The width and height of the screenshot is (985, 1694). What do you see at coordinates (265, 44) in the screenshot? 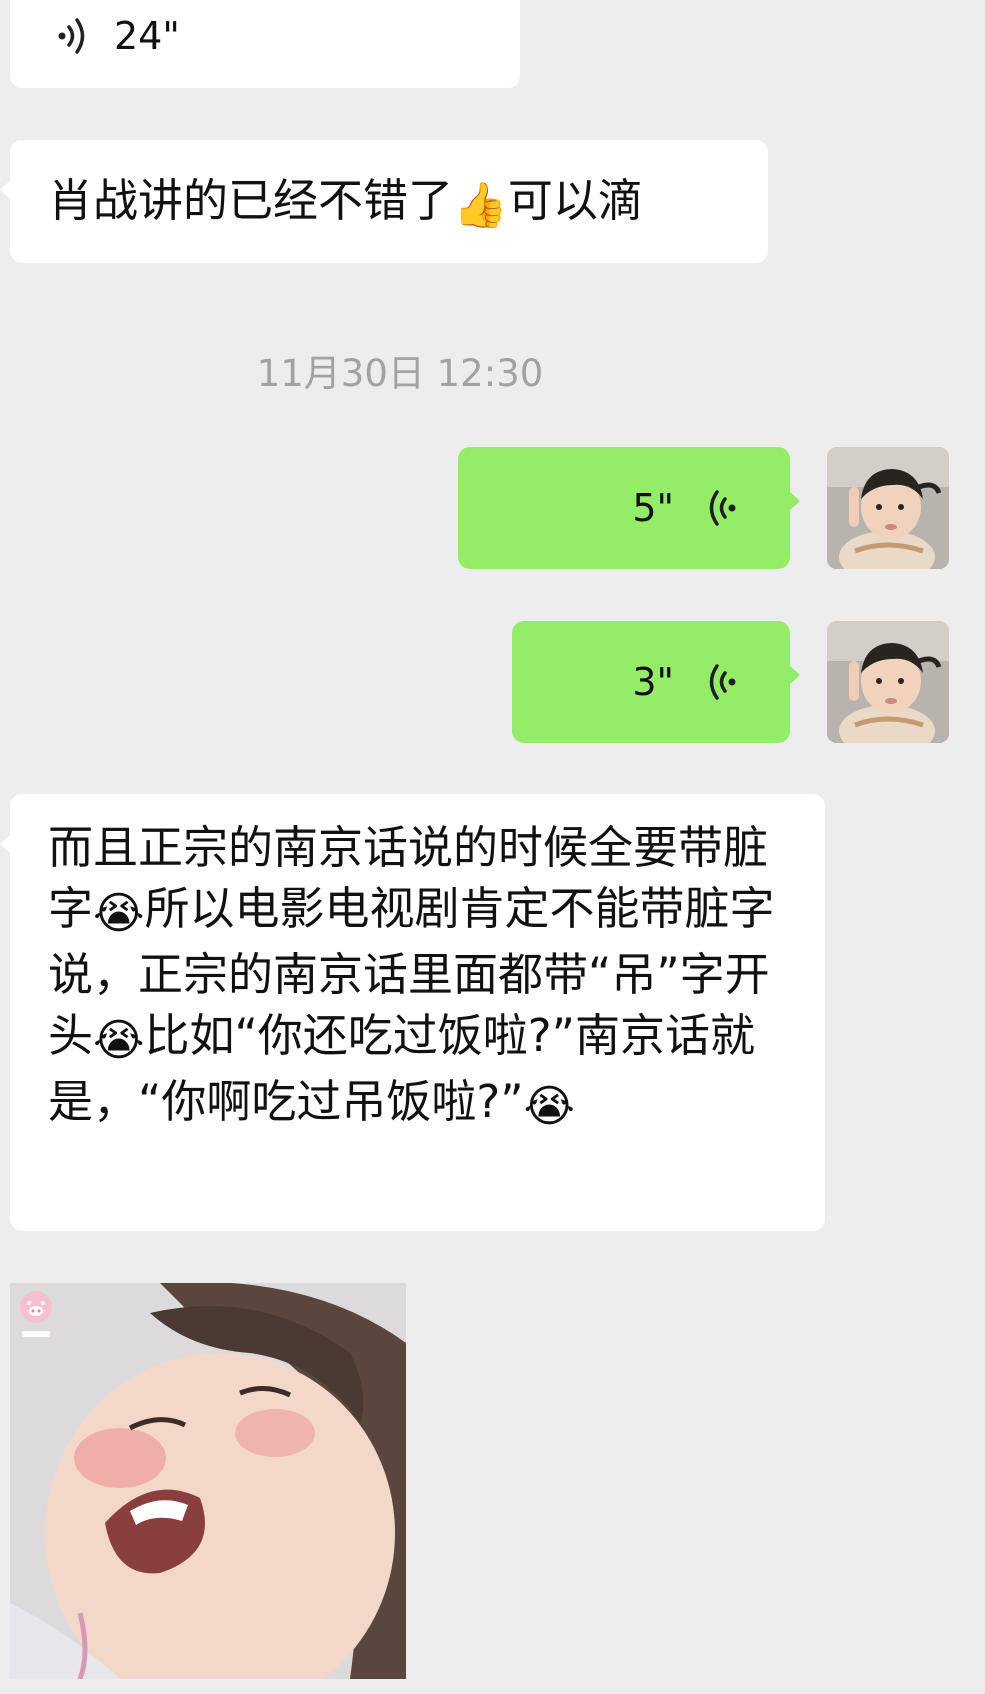
I see `voice-message-left: 24"` at bounding box center [265, 44].